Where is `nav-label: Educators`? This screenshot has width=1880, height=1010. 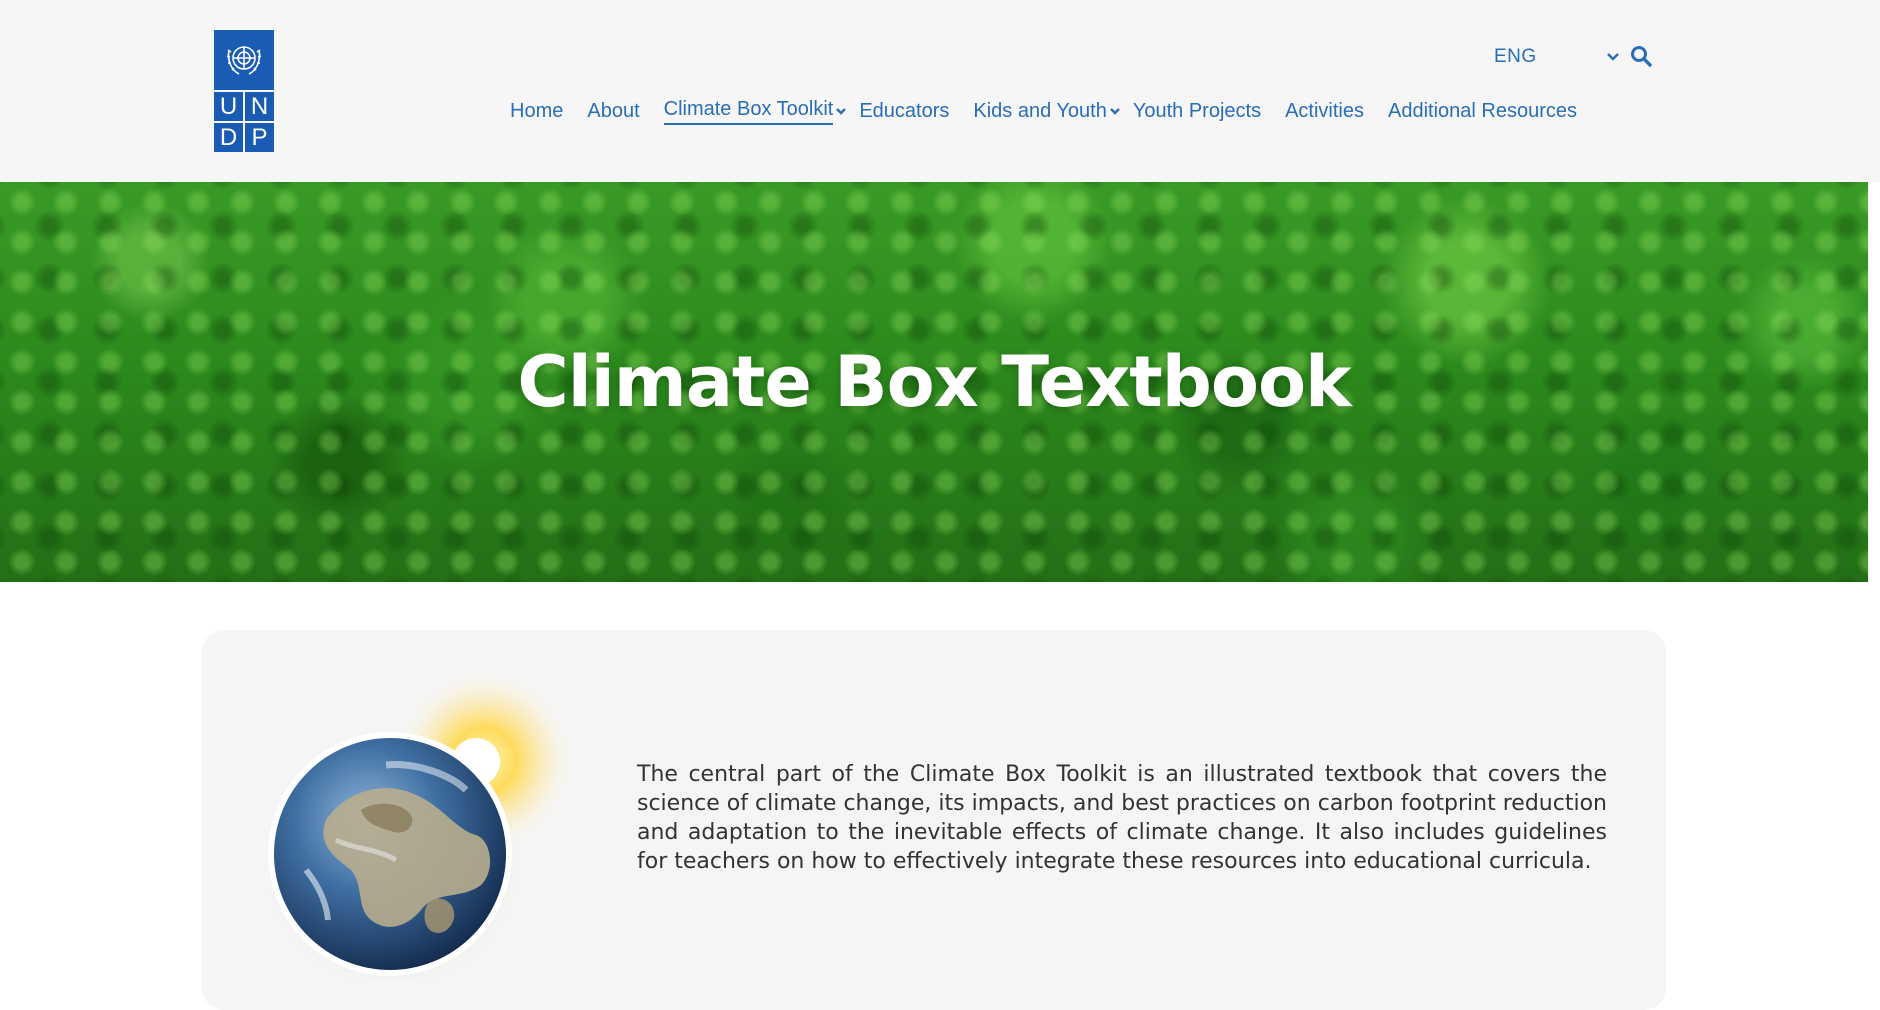 nav-label: Educators is located at coordinates (904, 110).